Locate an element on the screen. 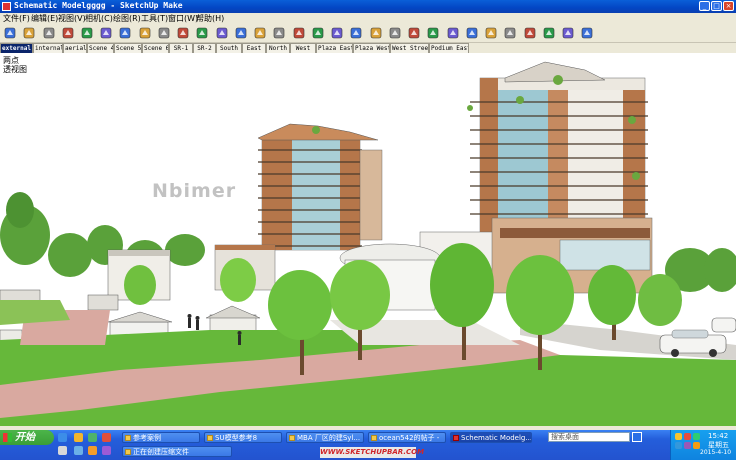 The height and width of the screenshot is (460, 736). menu-edit: 编辑(E) is located at coordinates (44, 18).